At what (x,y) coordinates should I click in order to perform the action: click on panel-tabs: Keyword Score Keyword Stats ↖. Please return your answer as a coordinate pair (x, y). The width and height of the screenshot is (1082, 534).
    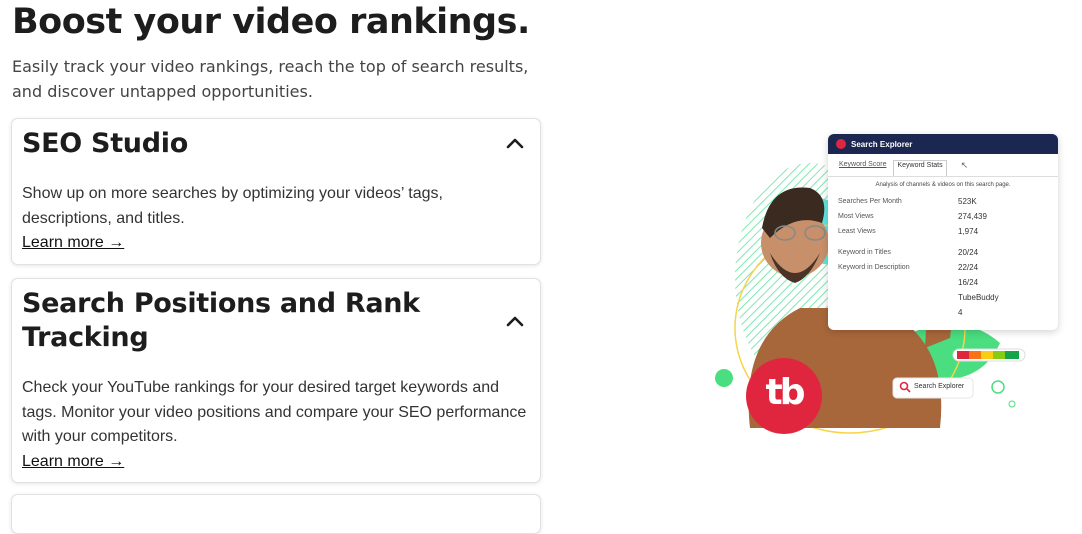
    Looking at the image, I should click on (943, 165).